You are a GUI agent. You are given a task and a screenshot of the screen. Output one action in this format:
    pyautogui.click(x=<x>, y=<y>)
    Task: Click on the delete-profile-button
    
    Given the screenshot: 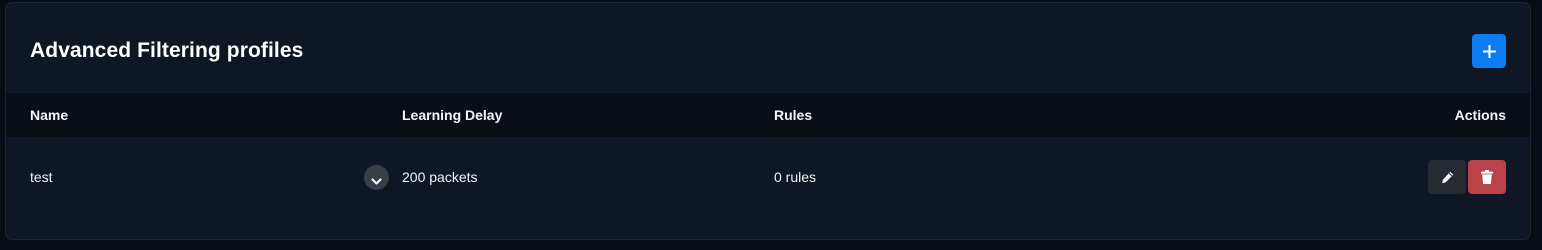 What is the action you would take?
    pyautogui.click(x=1487, y=177)
    